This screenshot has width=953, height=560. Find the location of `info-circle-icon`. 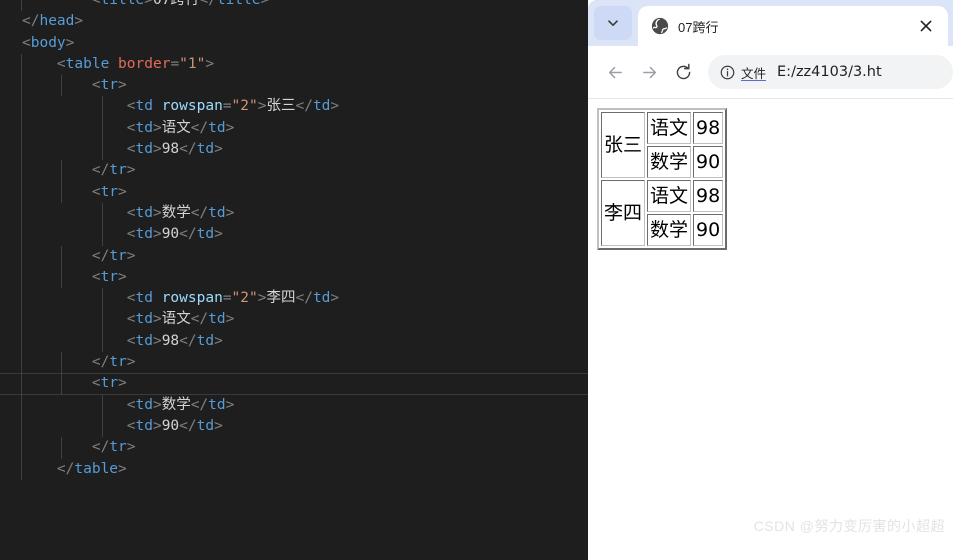

info-circle-icon is located at coordinates (727, 72).